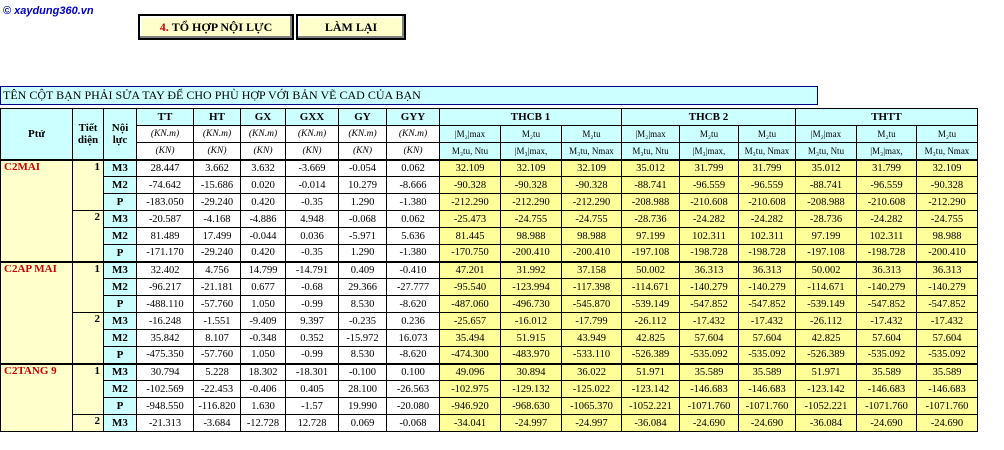 This screenshot has width=1004, height=450. I want to click on copyright-icon: ©, so click(7, 11).